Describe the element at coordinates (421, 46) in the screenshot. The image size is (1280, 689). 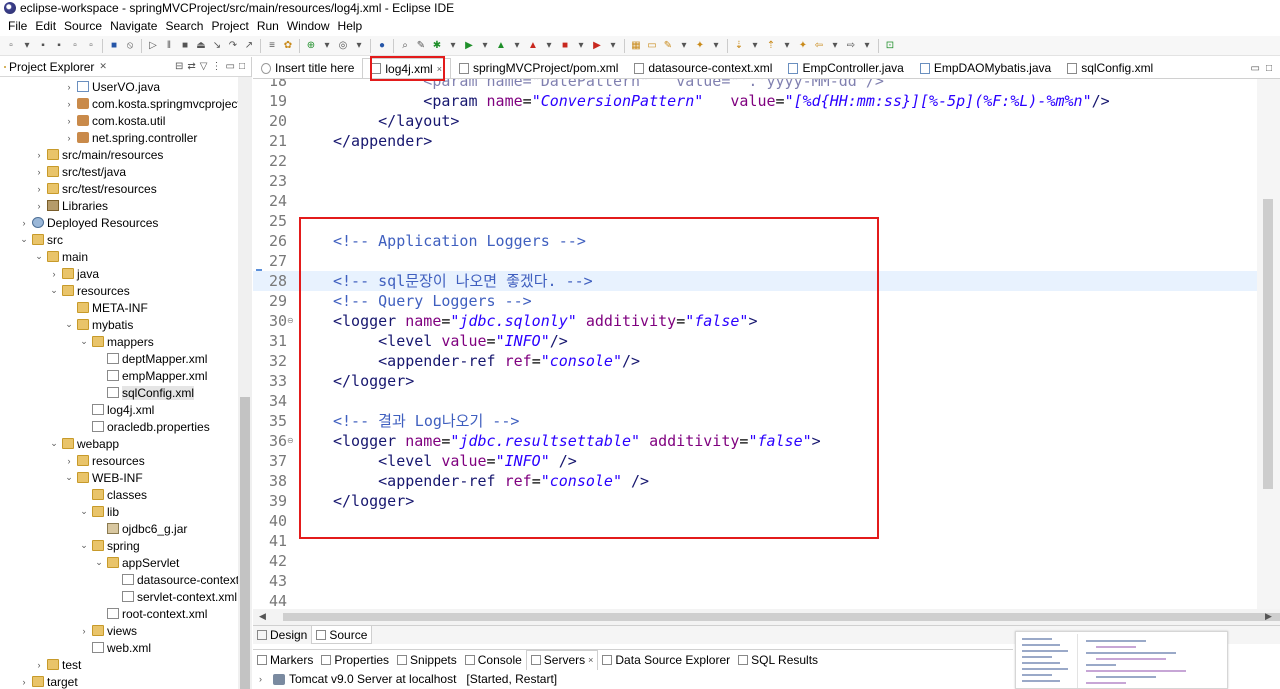
I see `mark-occurrences-icon: ✎` at that location.